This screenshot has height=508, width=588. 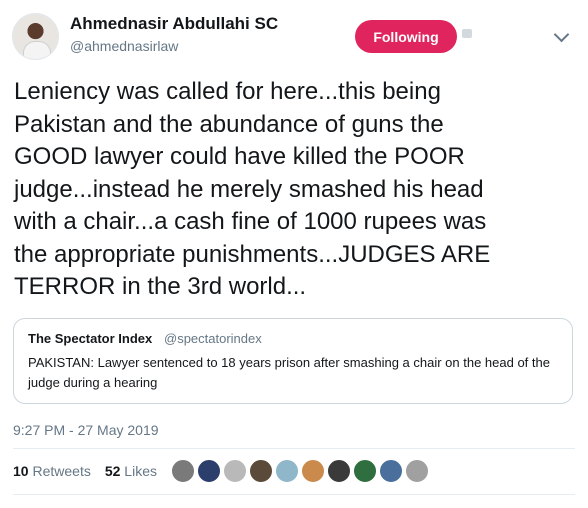 What do you see at coordinates (35, 36) in the screenshot?
I see `author-avatar` at bounding box center [35, 36].